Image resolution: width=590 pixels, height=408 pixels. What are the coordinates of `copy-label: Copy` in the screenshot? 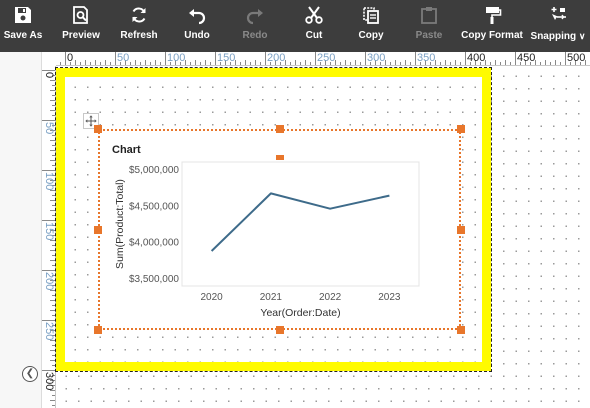 It's located at (371, 35).